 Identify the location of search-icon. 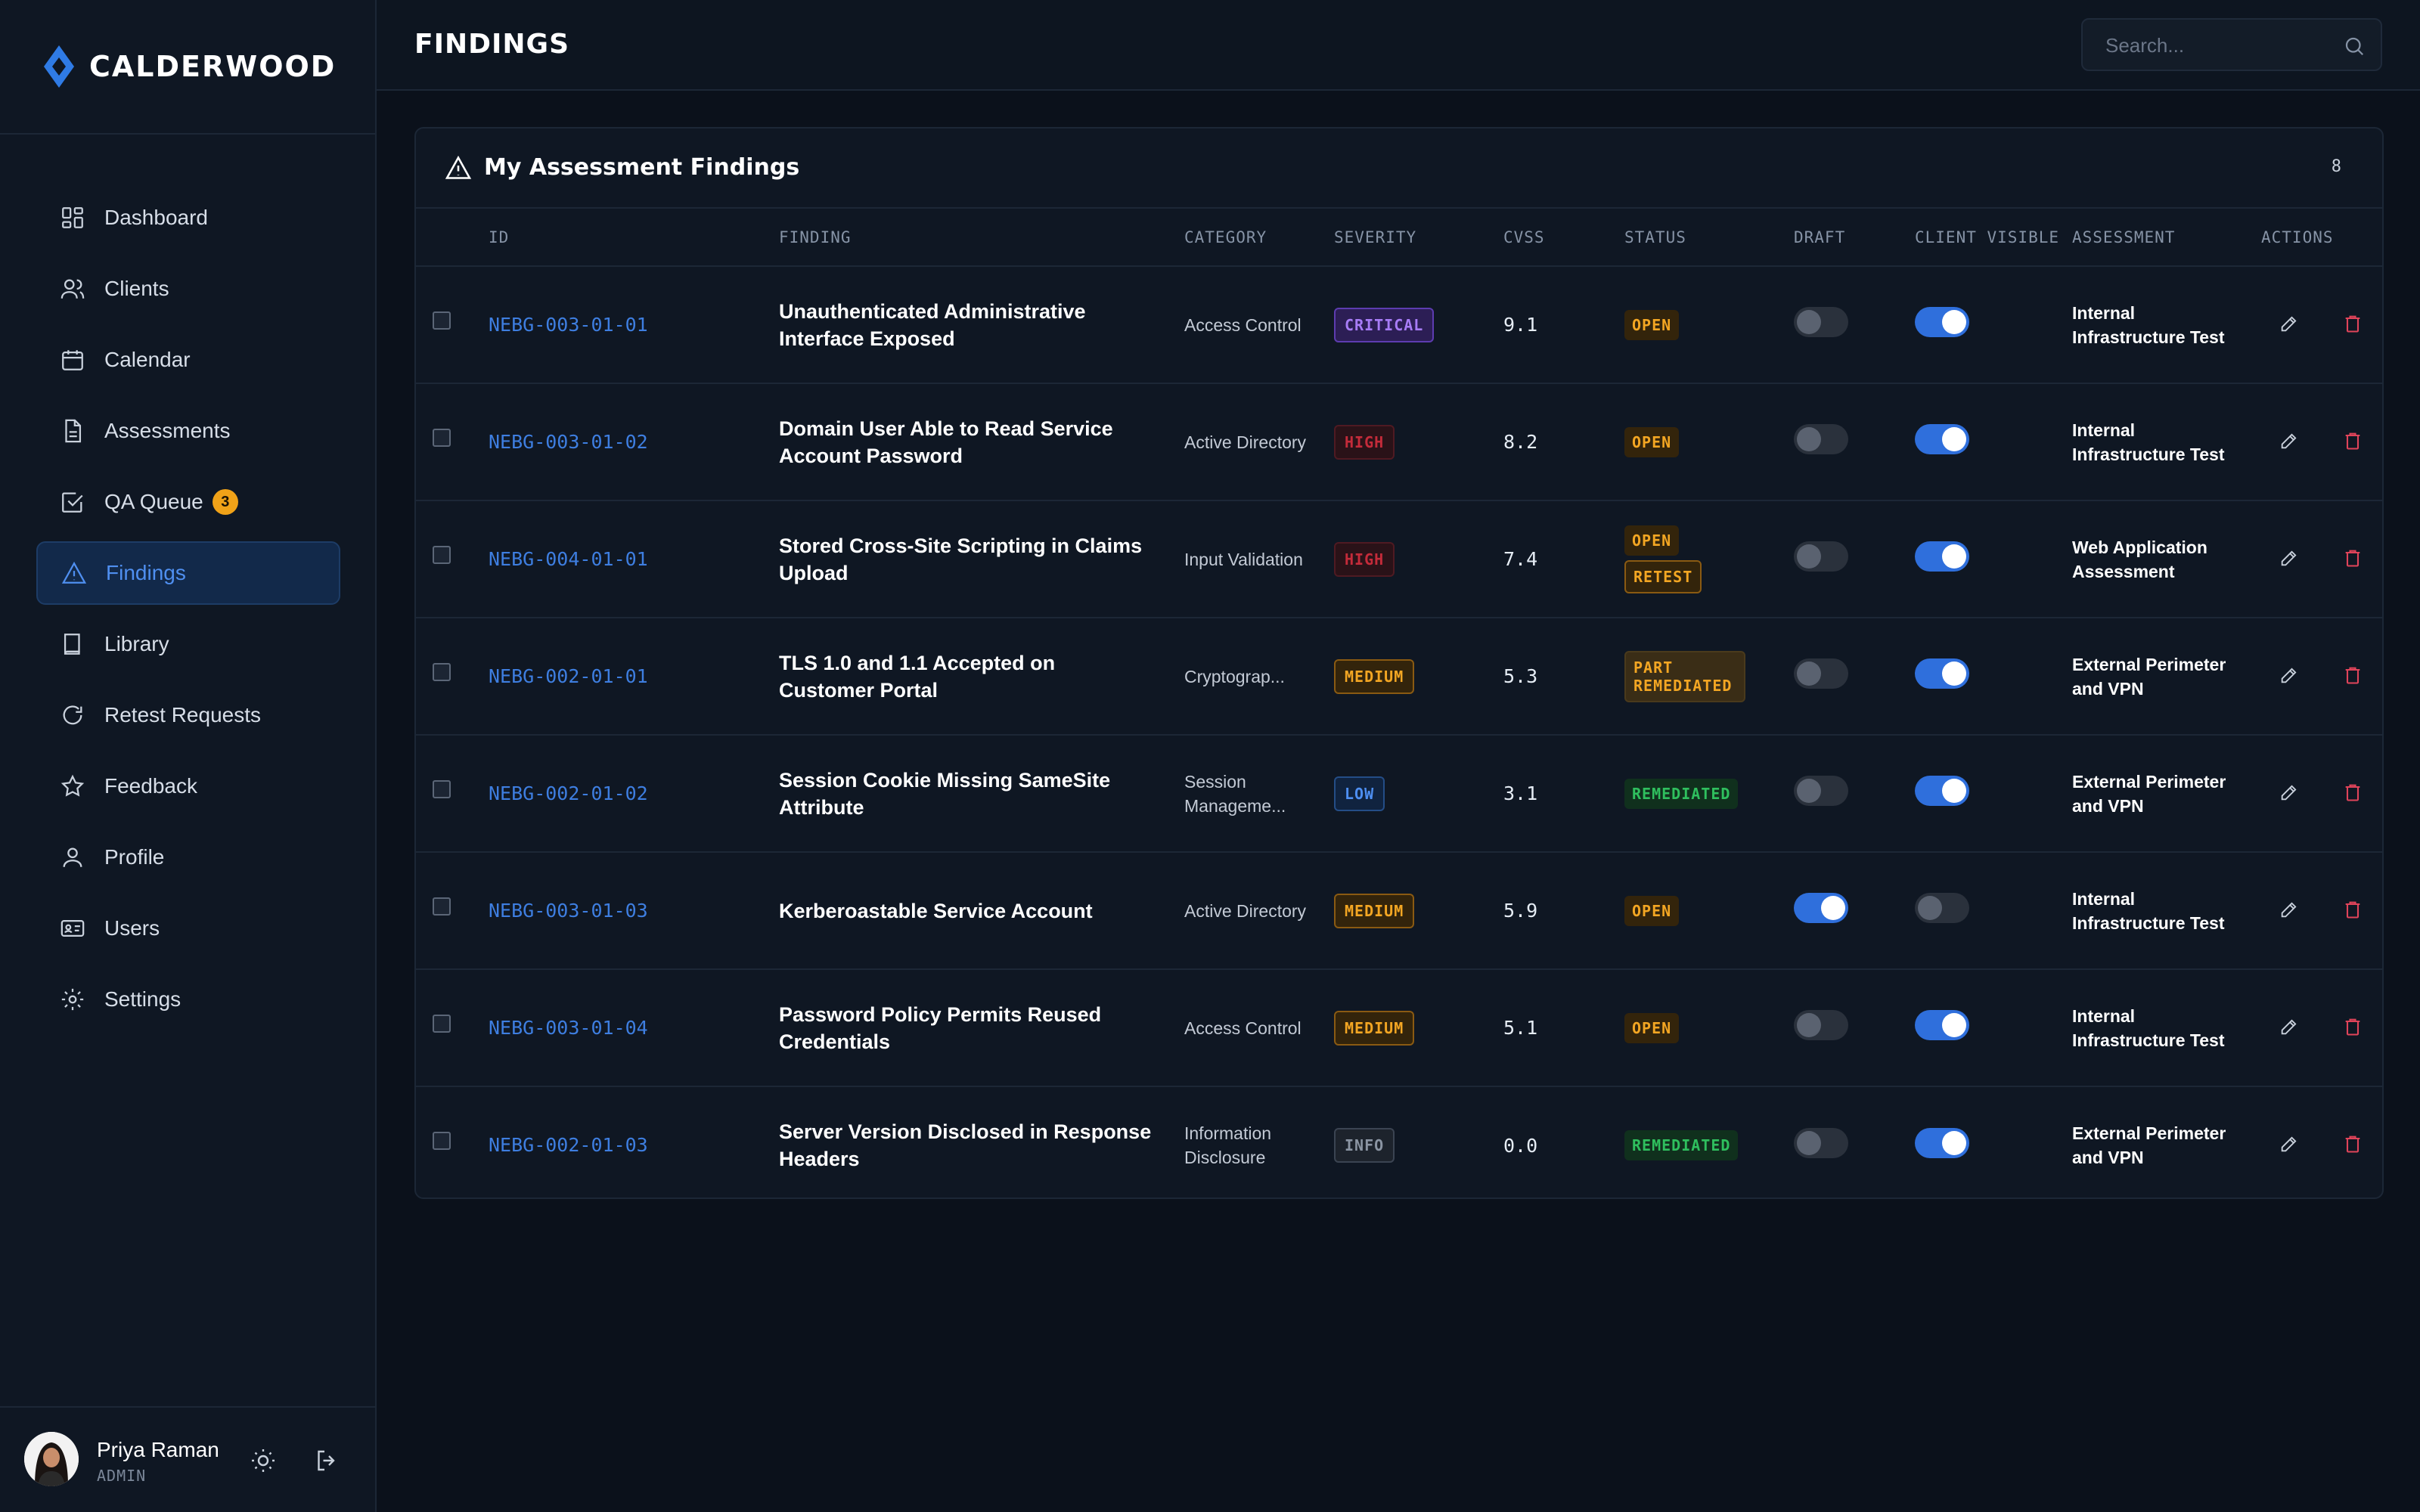
(2354, 46).